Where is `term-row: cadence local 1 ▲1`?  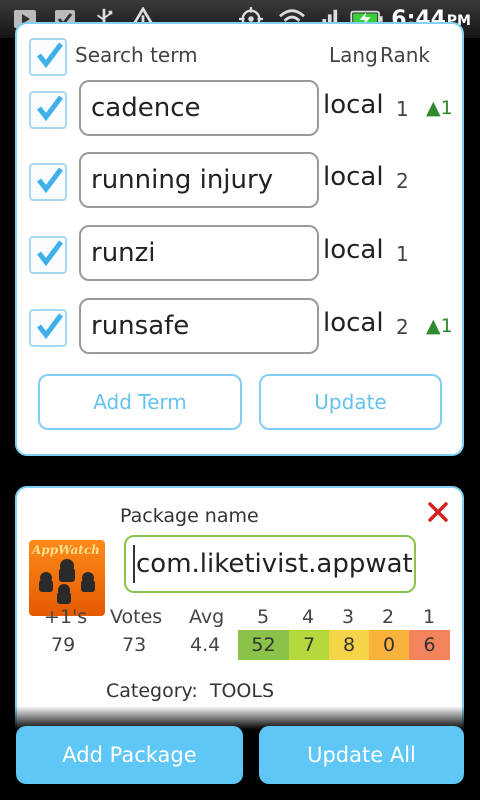
term-row: cadence local 1 ▲1 is located at coordinates (240, 110).